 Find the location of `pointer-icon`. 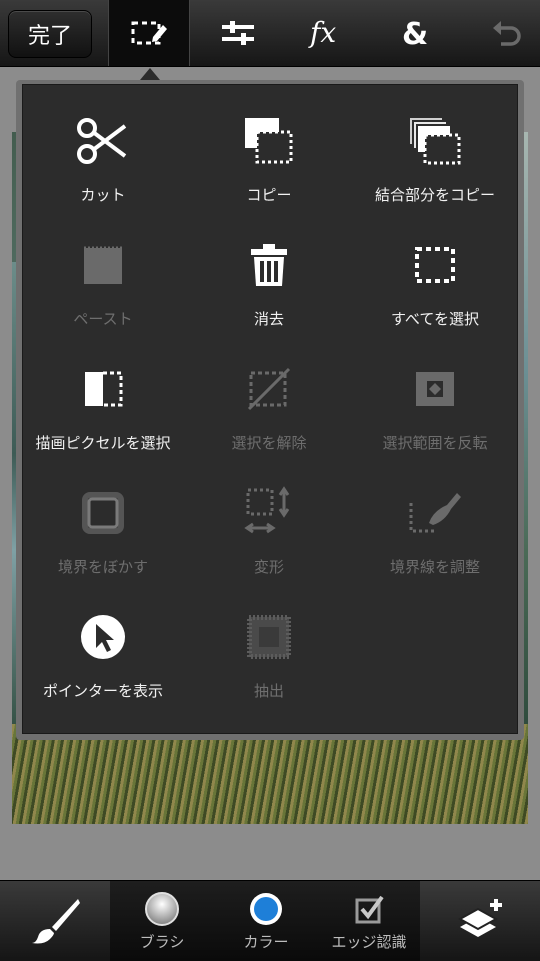

pointer-icon is located at coordinates (103, 636).